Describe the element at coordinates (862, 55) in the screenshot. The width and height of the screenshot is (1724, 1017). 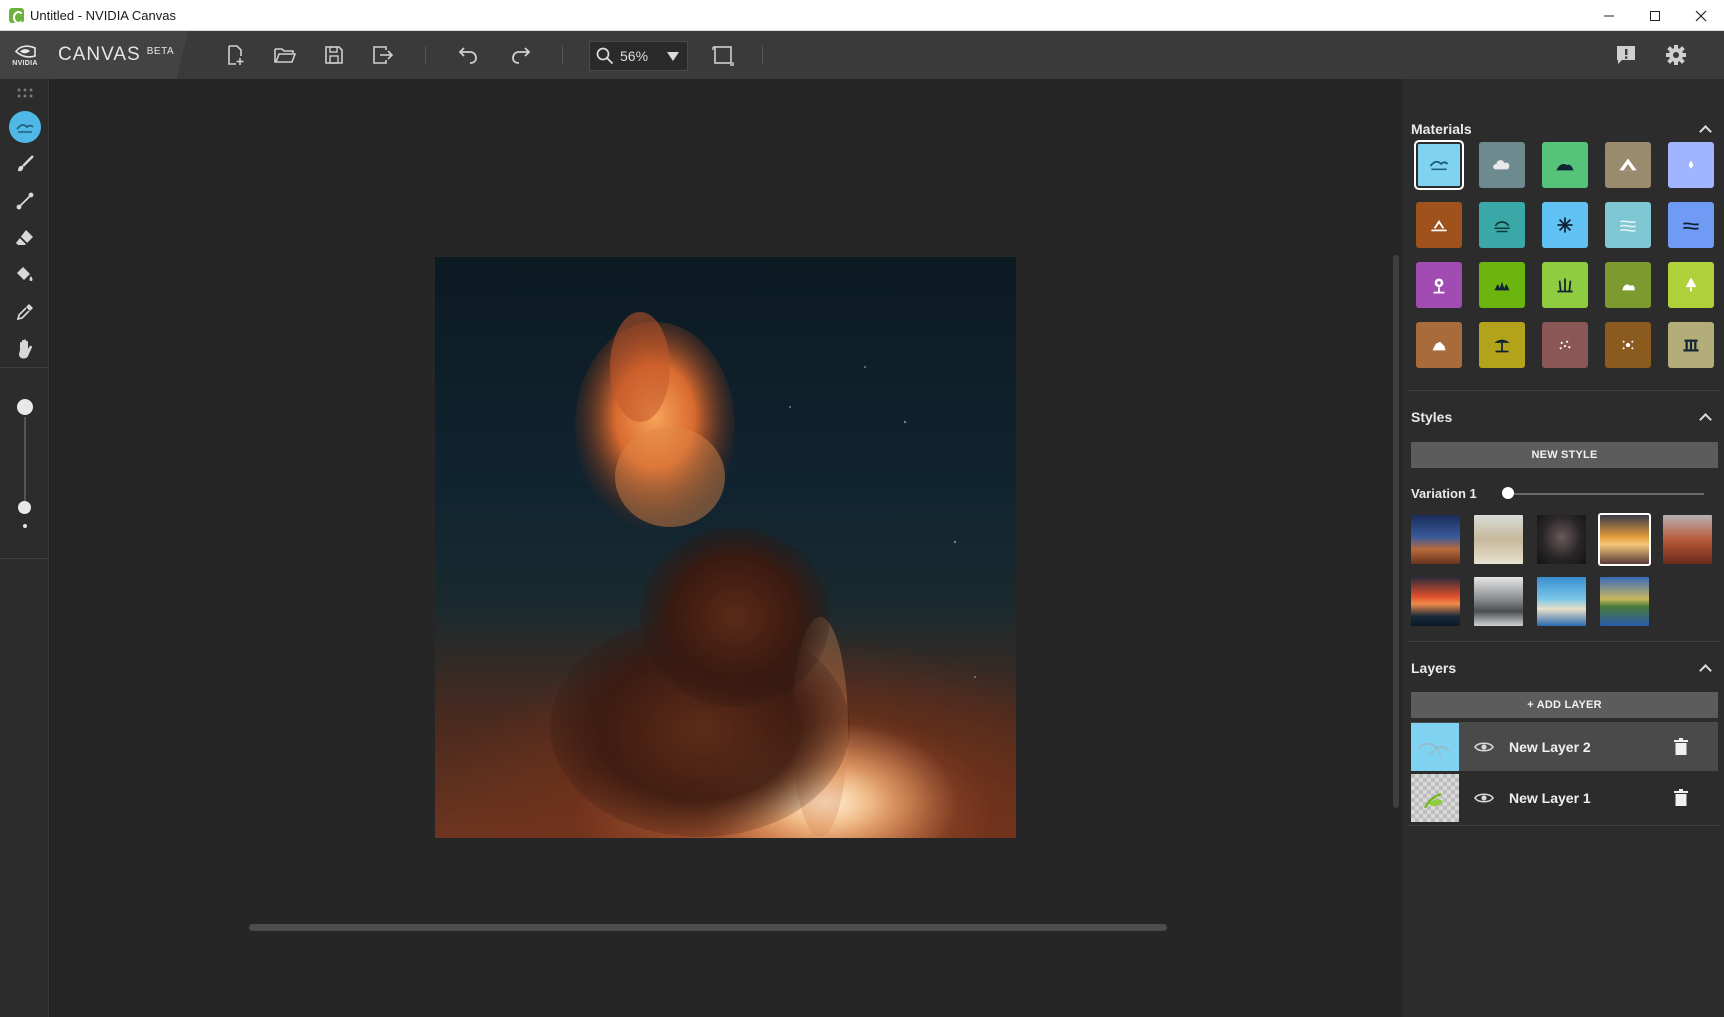
I see `app-toolbar: NVIDIA CANVAS BETA 56%` at that location.